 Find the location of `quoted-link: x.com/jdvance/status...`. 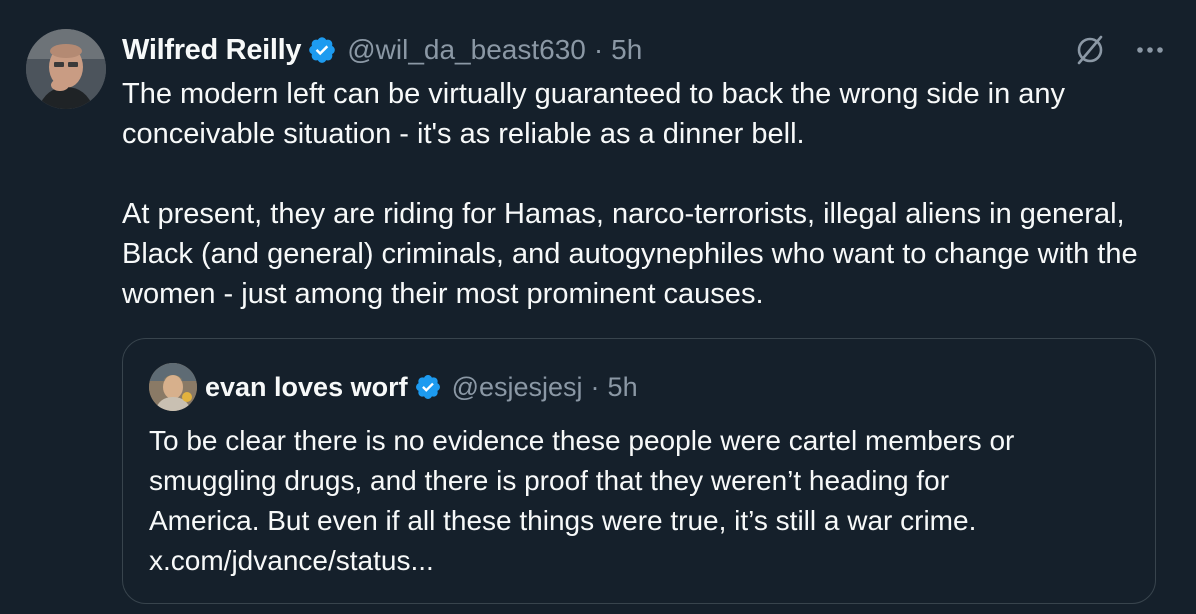

quoted-link: x.com/jdvance/status... is located at coordinates (644, 561).